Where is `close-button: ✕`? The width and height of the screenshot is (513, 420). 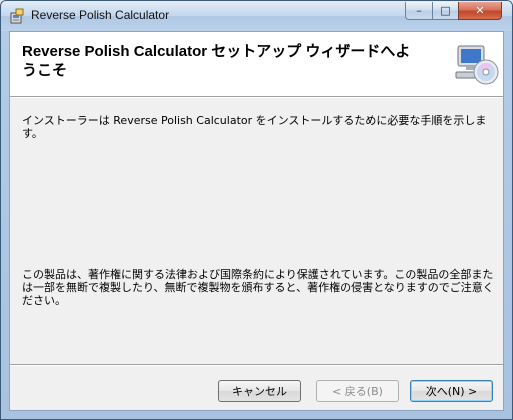 close-button: ✕ is located at coordinates (480, 11).